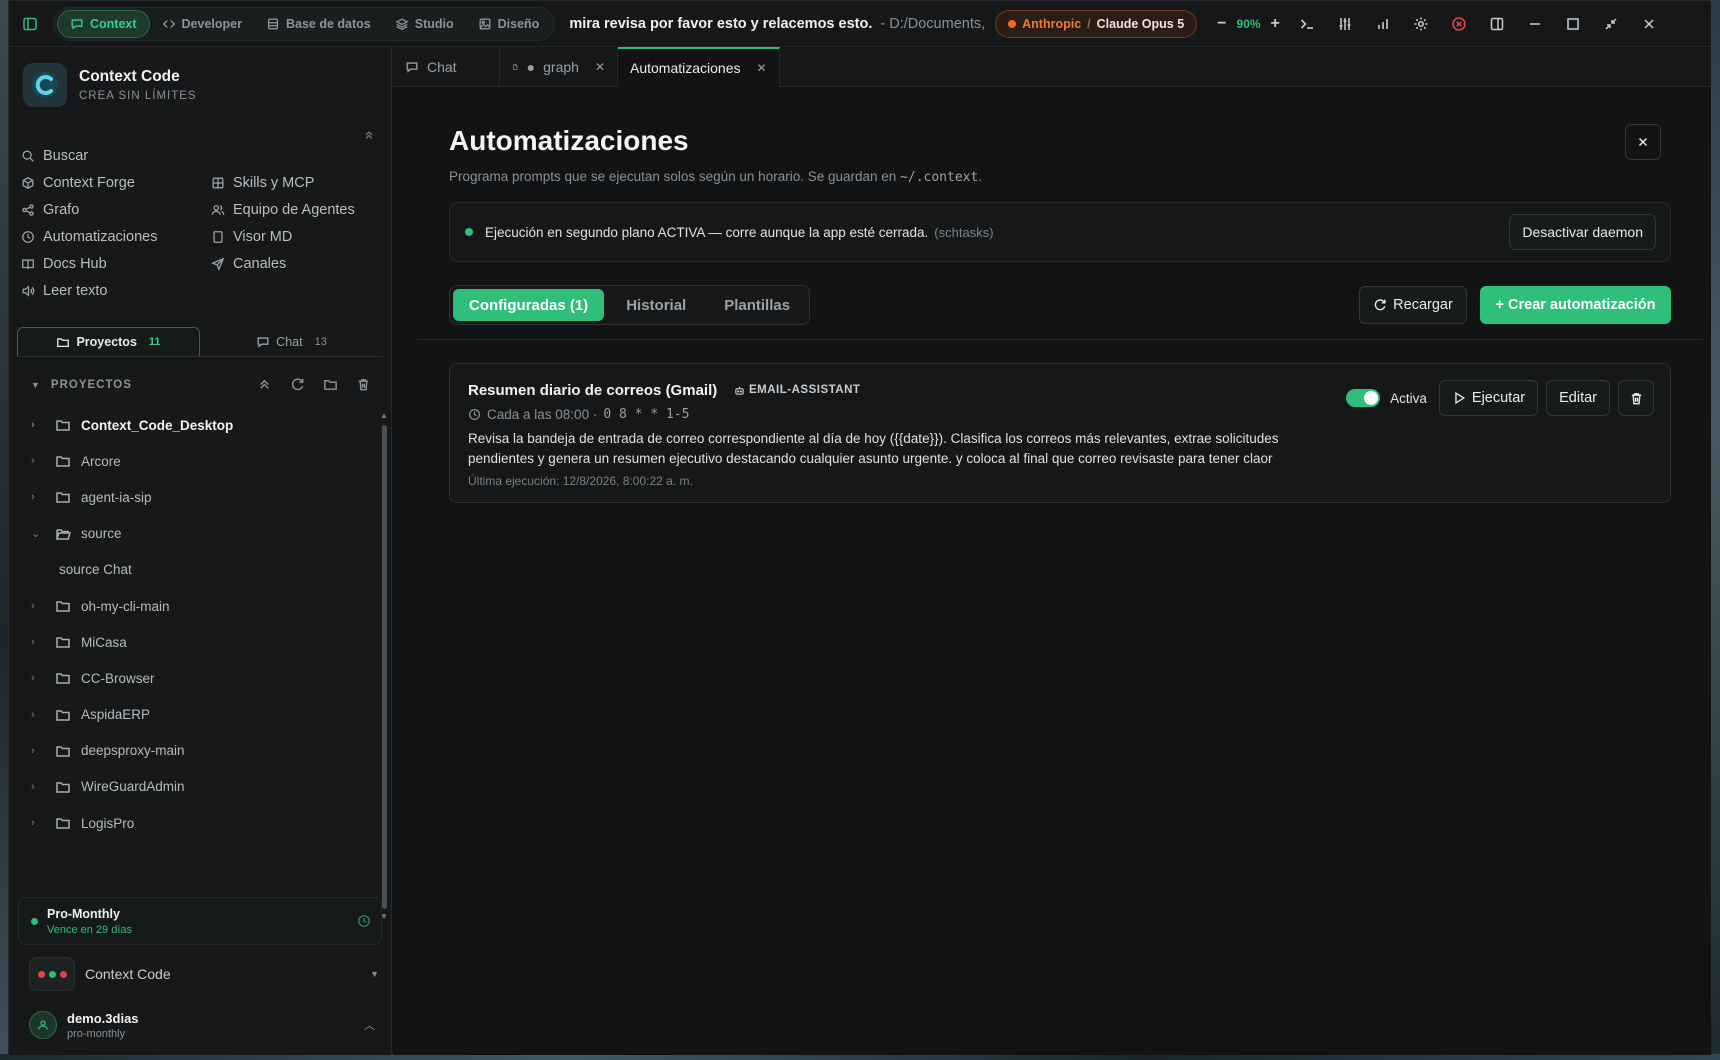  Describe the element at coordinates (291, 341) in the screenshot. I see `tab-chat: Chat 13` at that location.